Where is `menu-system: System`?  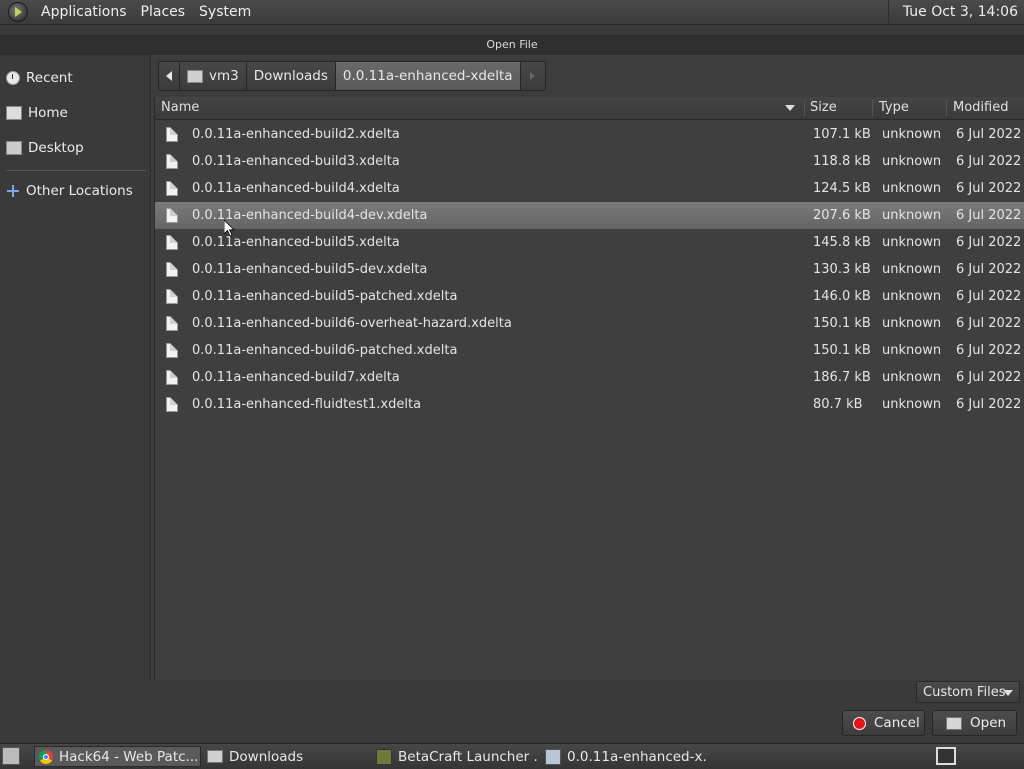
menu-system: System is located at coordinates (225, 12).